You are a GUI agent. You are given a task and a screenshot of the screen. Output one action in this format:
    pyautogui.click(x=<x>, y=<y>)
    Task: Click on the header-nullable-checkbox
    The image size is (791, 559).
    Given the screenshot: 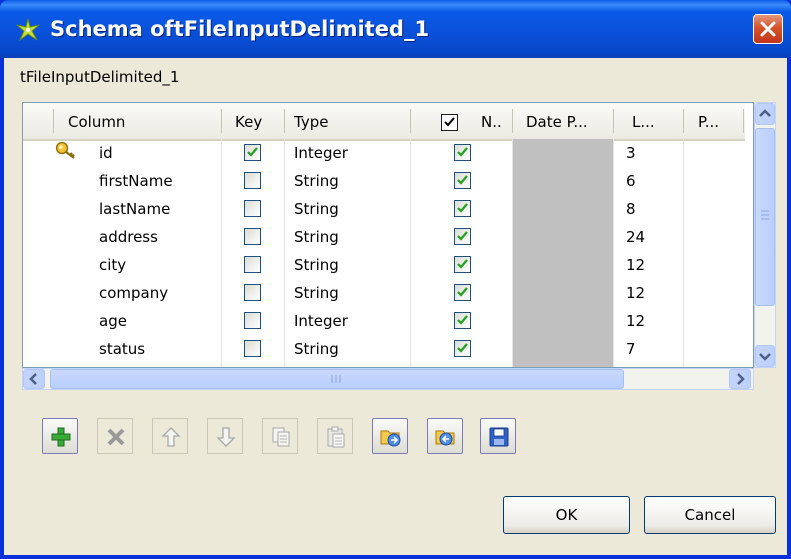 What is the action you would take?
    pyautogui.click(x=449, y=122)
    